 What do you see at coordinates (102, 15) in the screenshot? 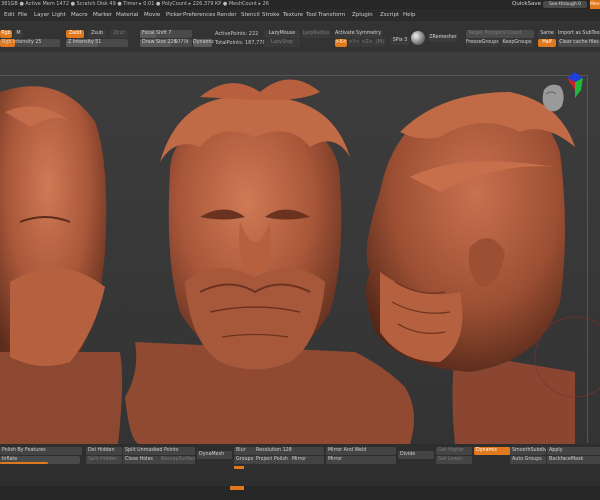
I see `menu-marker: Marker` at bounding box center [102, 15].